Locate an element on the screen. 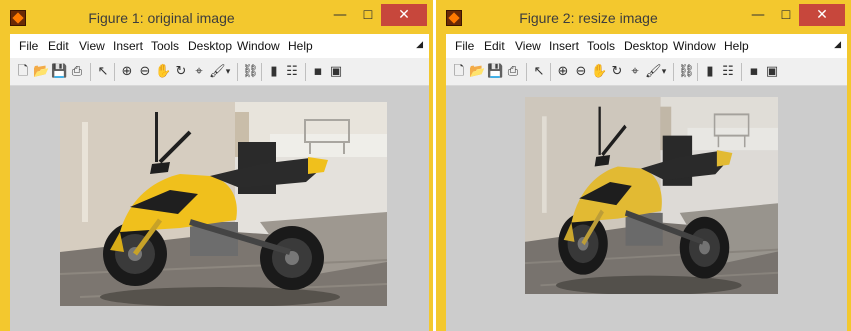 Image resolution: width=851 pixels, height=331 pixels. title-bar: Figure 2: resize image — ☐ ✕ is located at coordinates (643, 17).